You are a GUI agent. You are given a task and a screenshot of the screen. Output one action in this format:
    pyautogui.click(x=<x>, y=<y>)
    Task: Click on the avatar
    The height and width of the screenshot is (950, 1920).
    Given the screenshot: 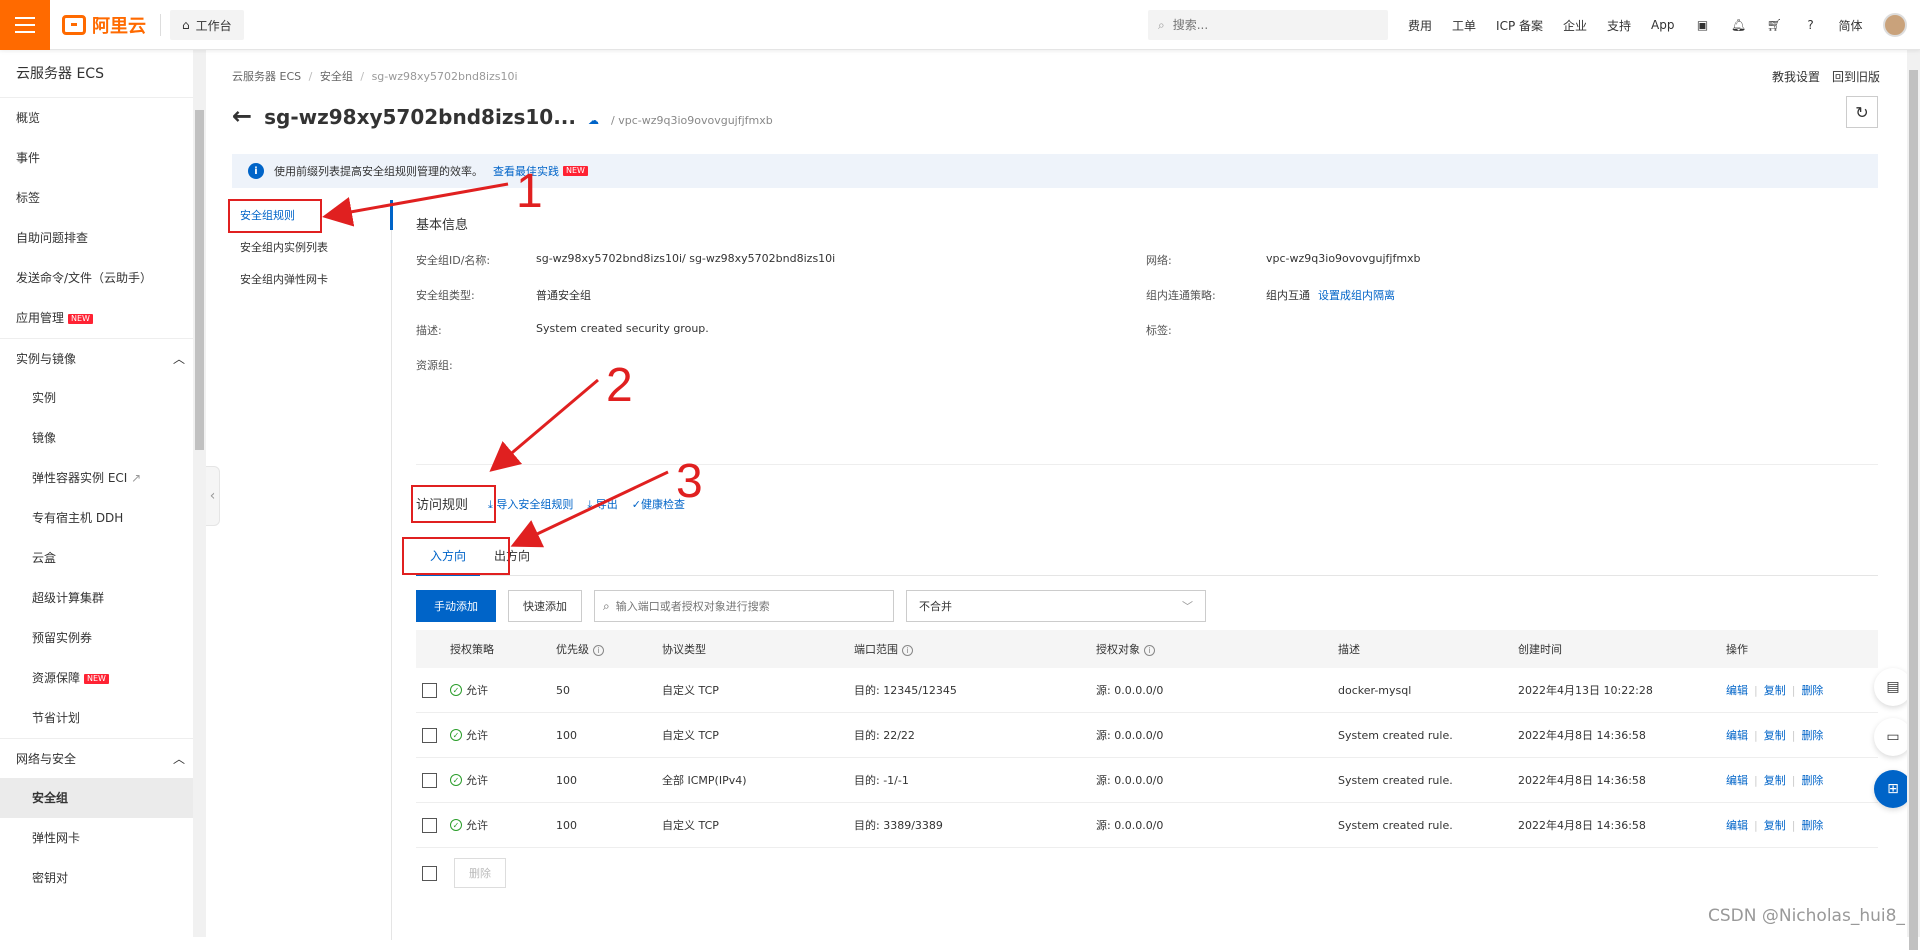 What is the action you would take?
    pyautogui.click(x=1895, y=25)
    